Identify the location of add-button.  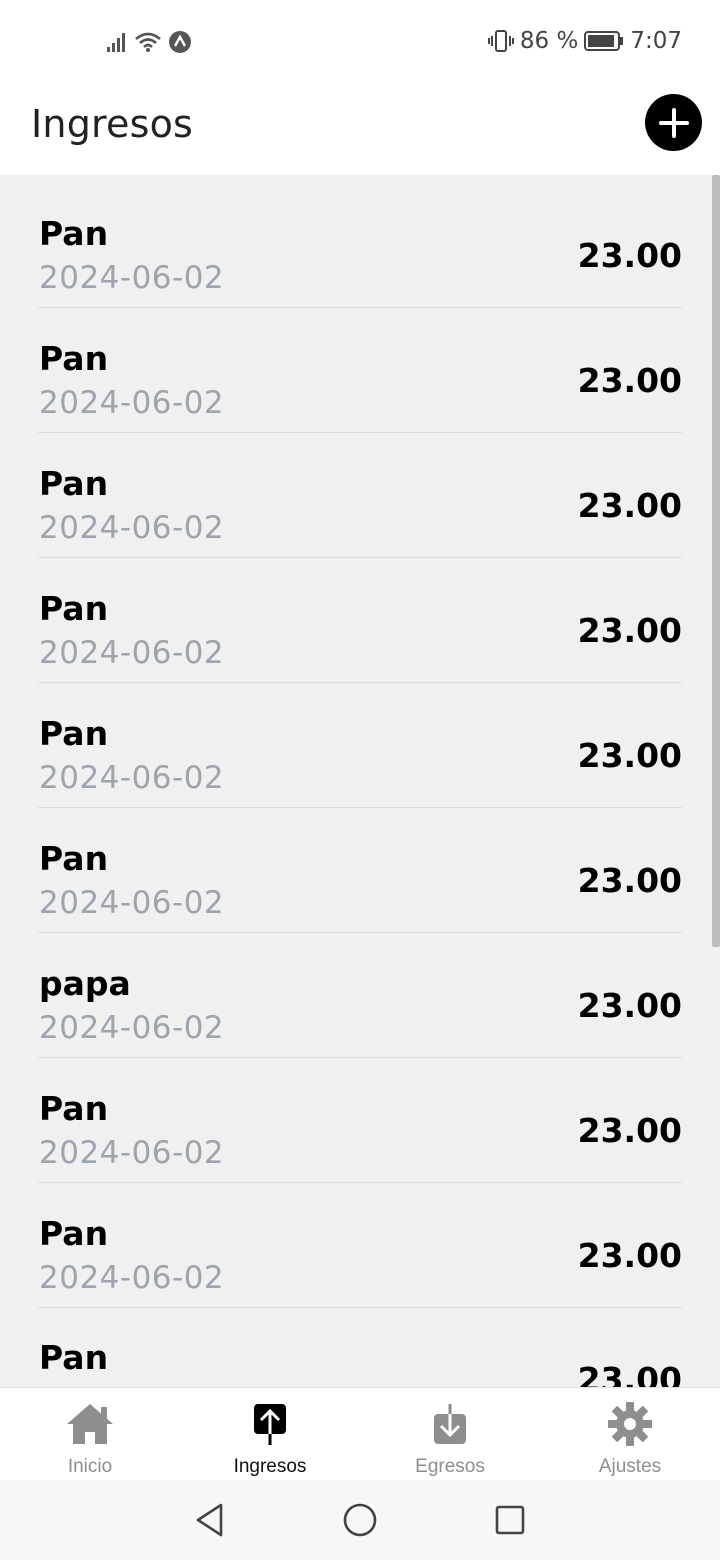
(673, 122).